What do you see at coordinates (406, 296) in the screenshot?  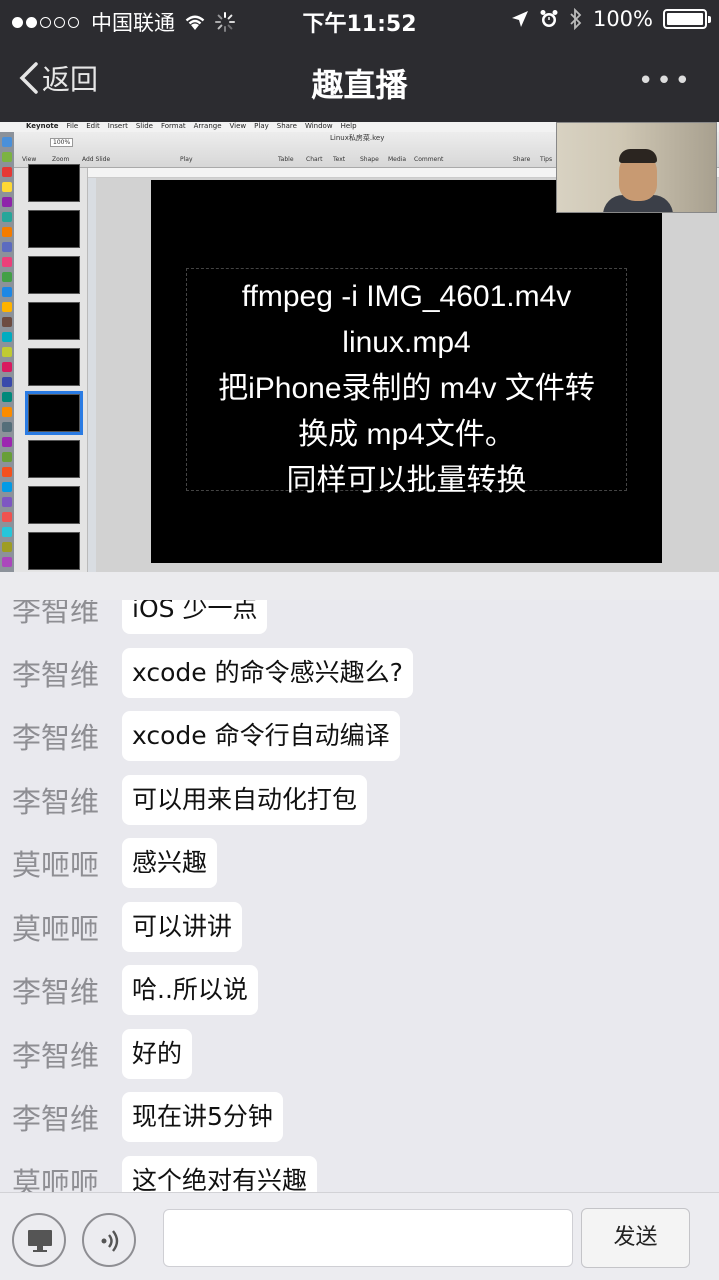 I see `slide-text-line: ffmpeg -i IMG_4601.m4v` at bounding box center [406, 296].